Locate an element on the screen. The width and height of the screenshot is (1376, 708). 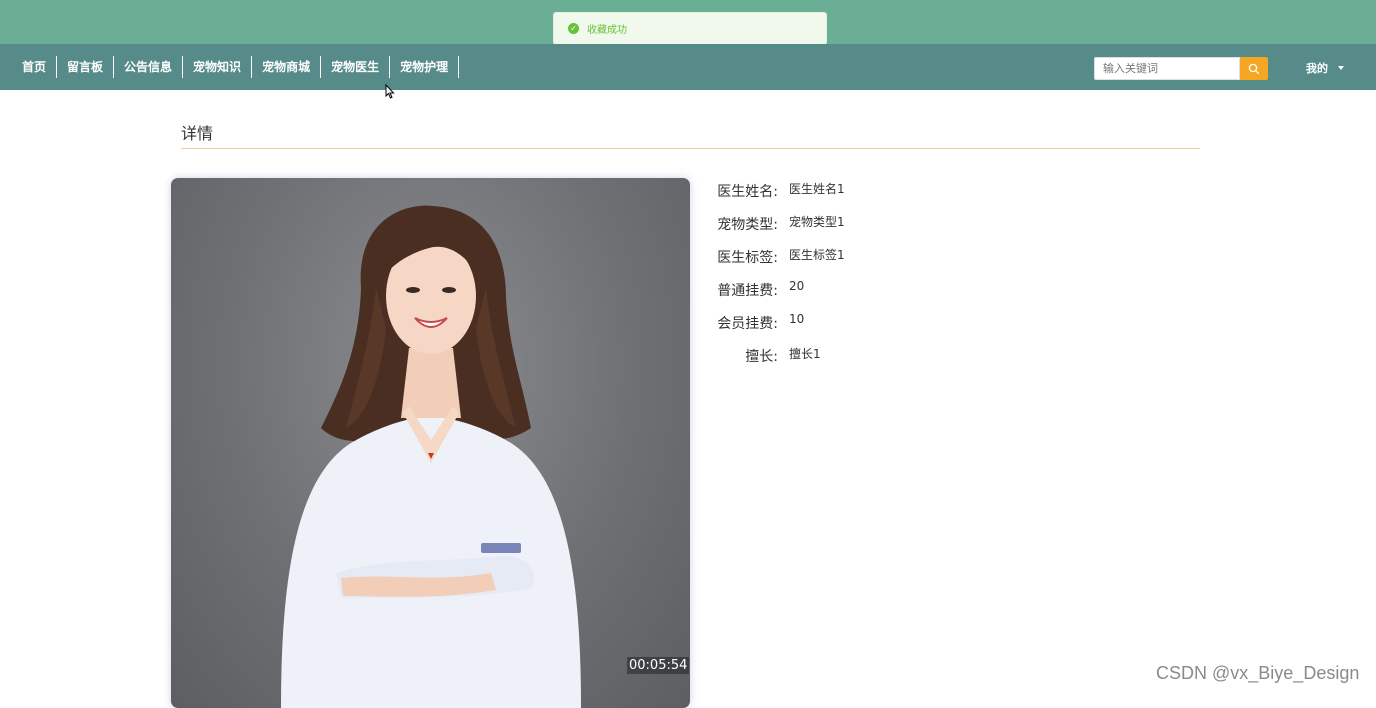
detail-title: 详情 is located at coordinates (197, 133).